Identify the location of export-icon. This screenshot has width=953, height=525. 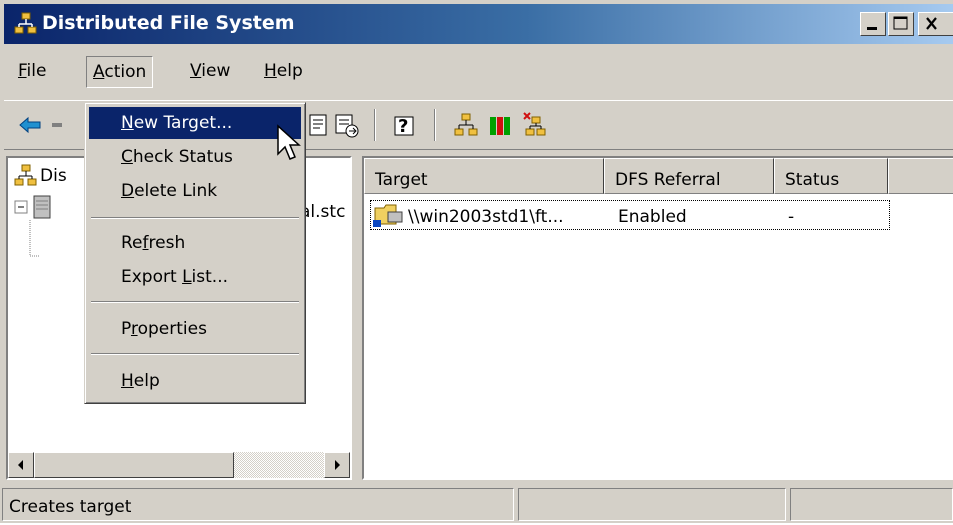
(346, 125).